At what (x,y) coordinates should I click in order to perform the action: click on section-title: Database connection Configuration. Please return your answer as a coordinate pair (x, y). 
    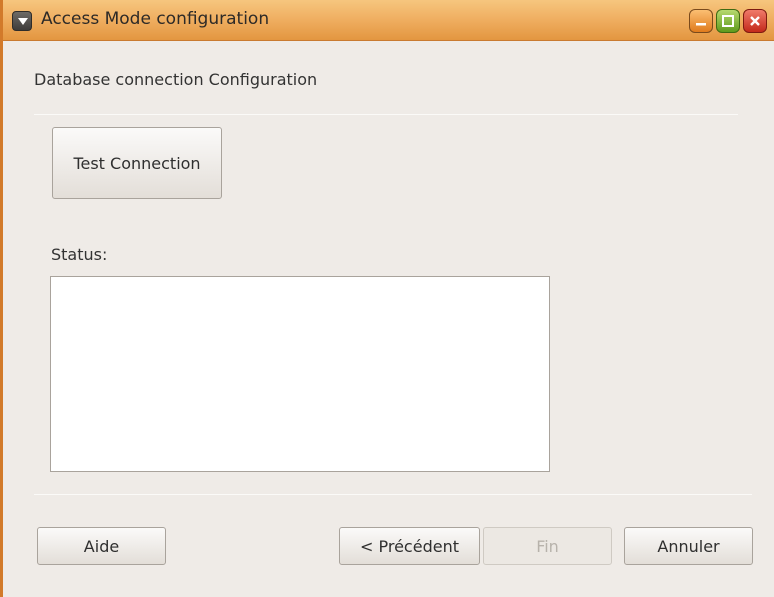
    Looking at the image, I should click on (176, 79).